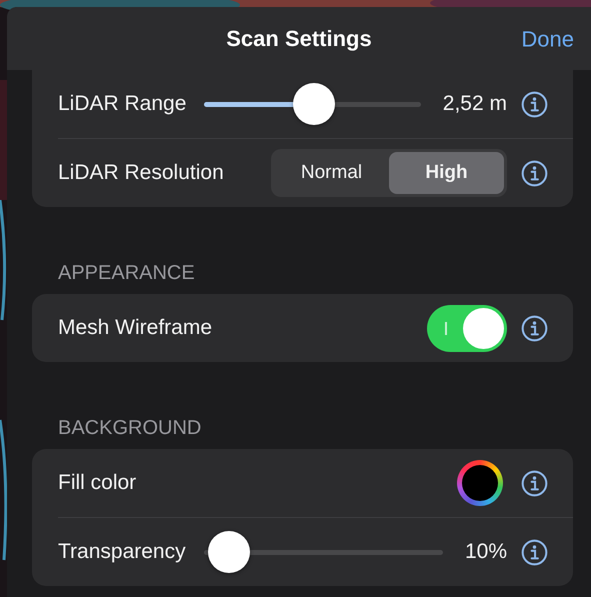 The height and width of the screenshot is (597, 591). I want to click on setting-label: Fill color, so click(97, 483).